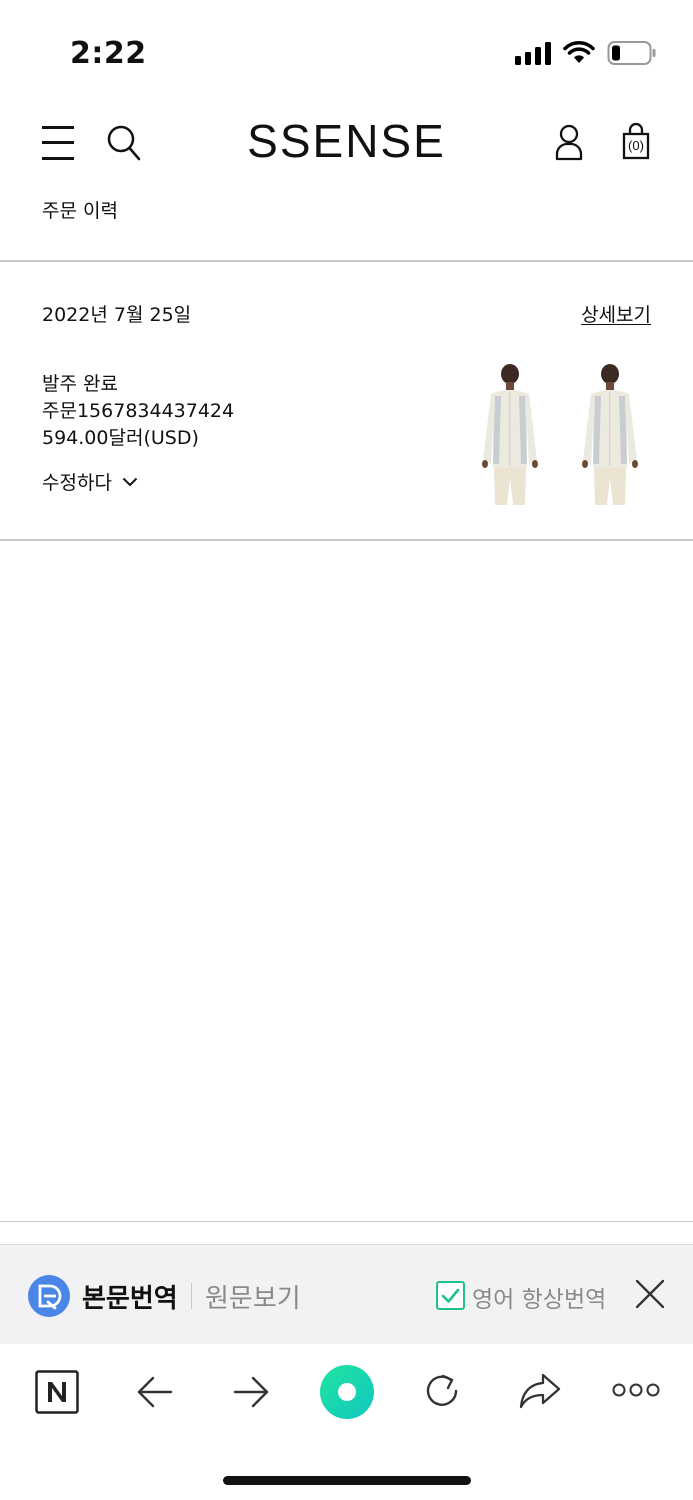 Image resolution: width=693 pixels, height=1500 pixels. Describe the element at coordinates (77, 483) in the screenshot. I see `modify-label: 수정하다` at that location.